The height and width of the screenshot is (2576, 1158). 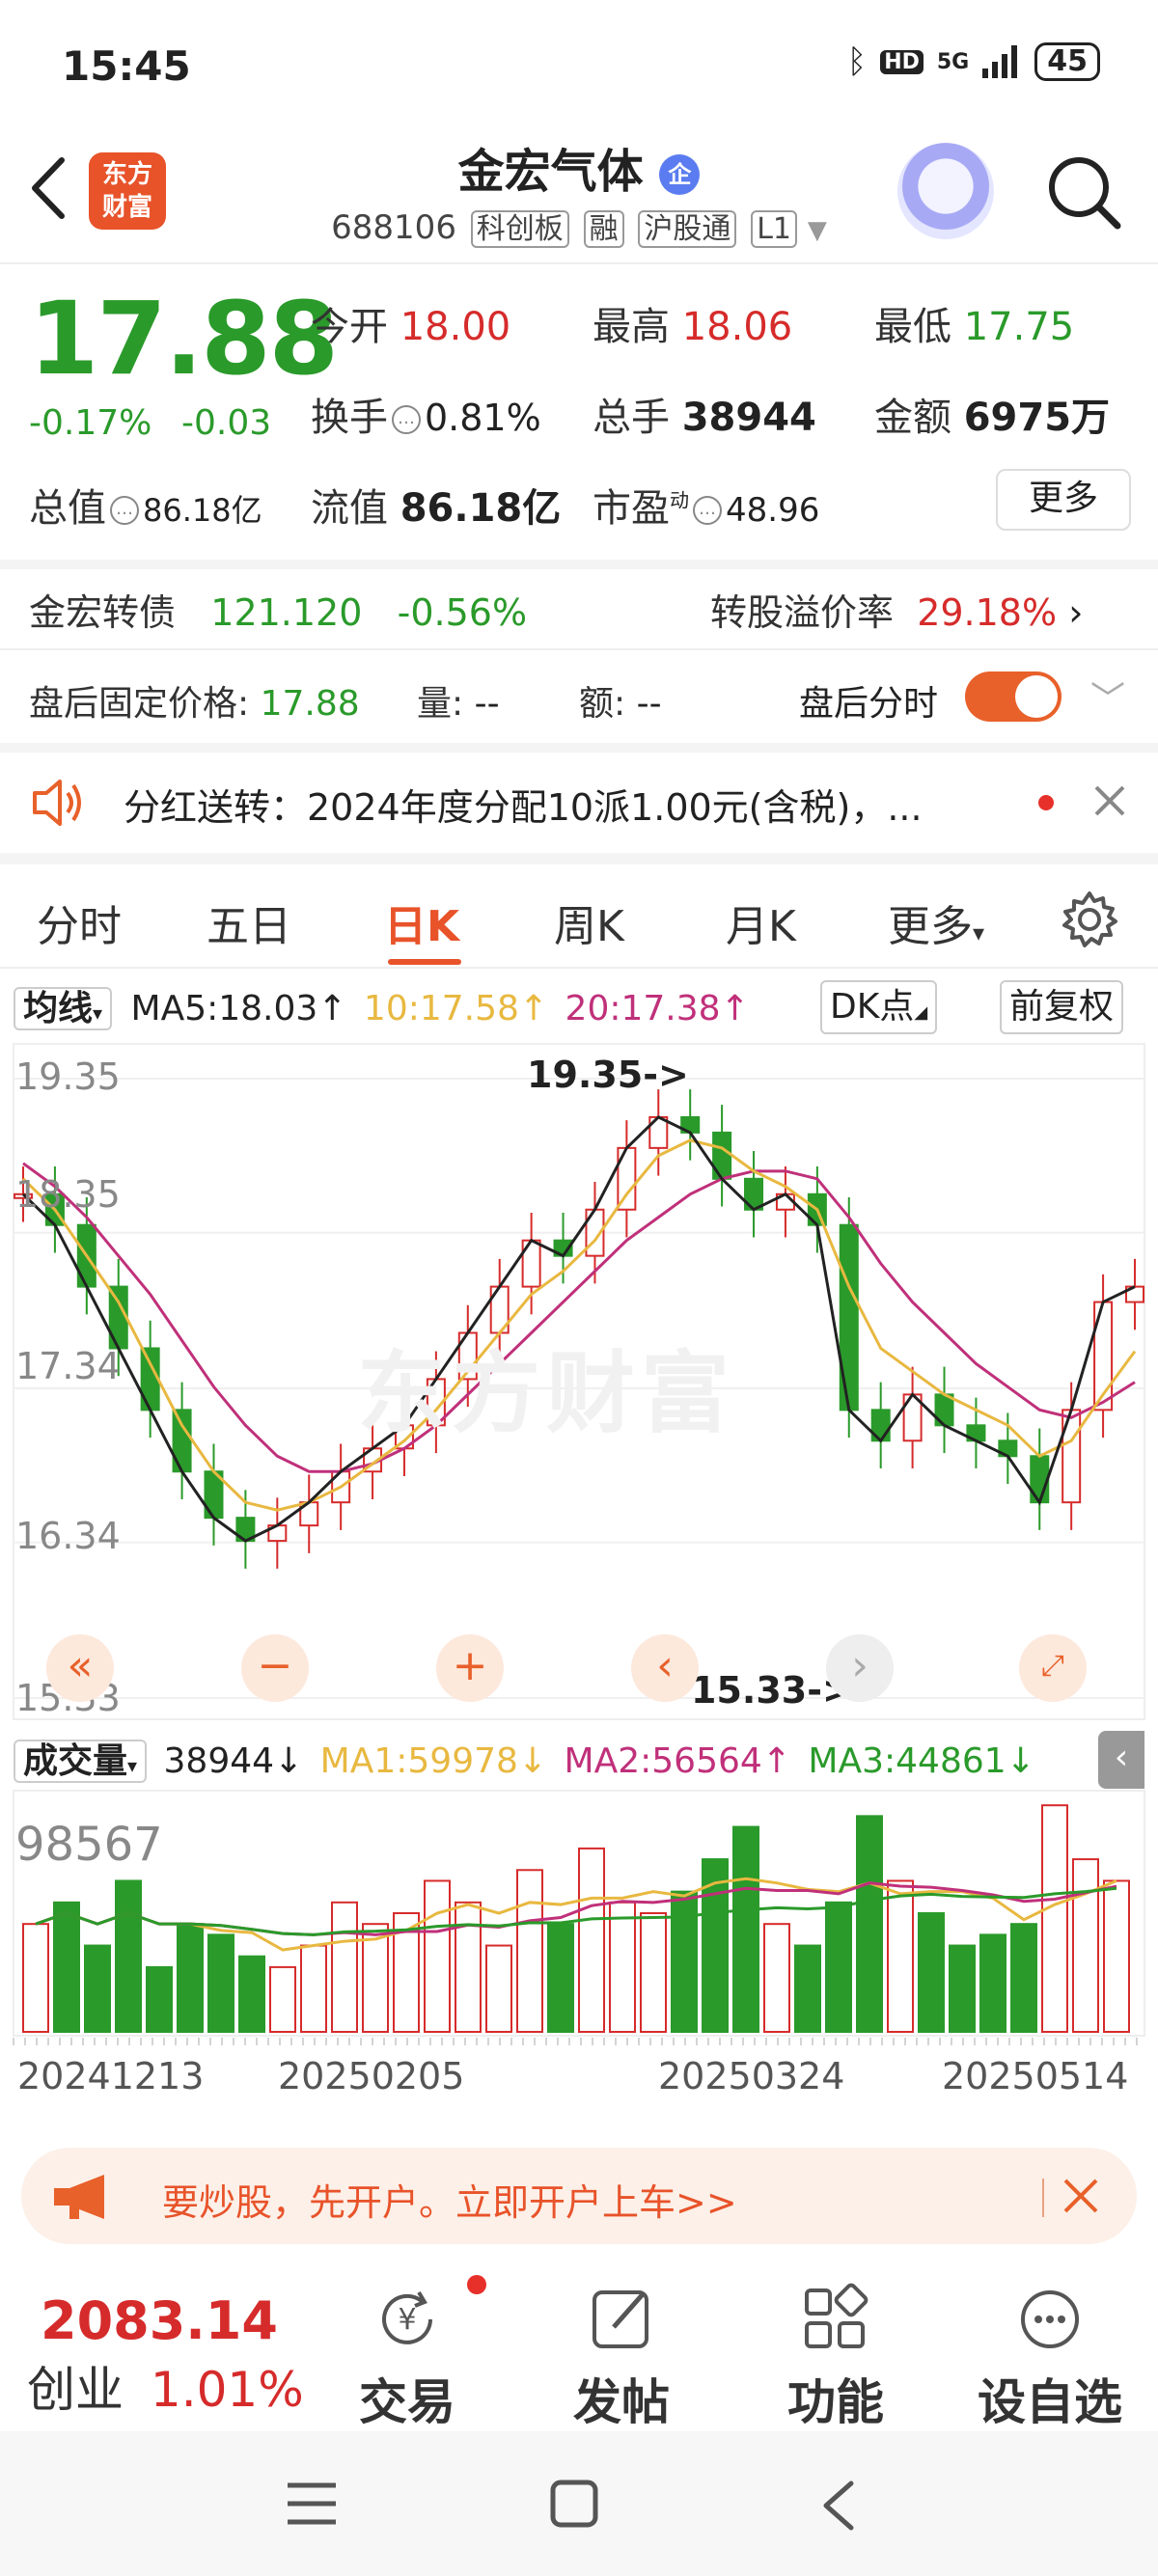 I want to click on menu-icon, so click(x=312, y=2503).